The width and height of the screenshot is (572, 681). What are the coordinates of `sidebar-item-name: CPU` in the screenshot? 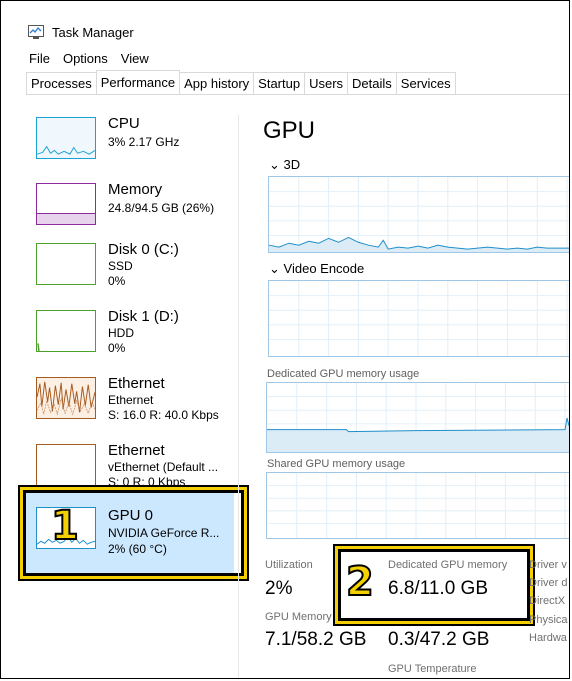 It's located at (124, 123).